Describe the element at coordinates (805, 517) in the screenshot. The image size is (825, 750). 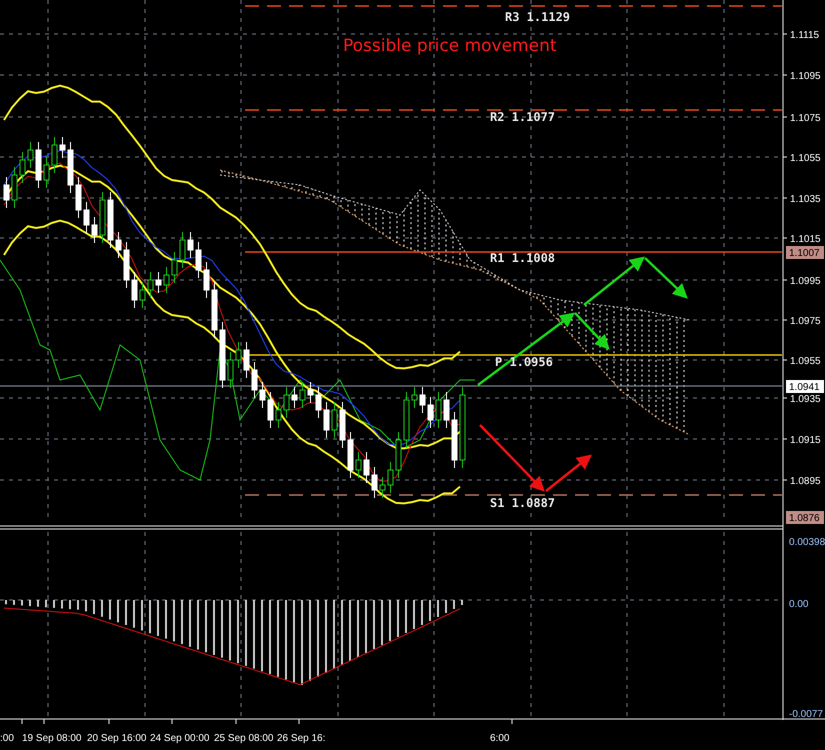
I see `price-level-tag: 1.0876` at that location.